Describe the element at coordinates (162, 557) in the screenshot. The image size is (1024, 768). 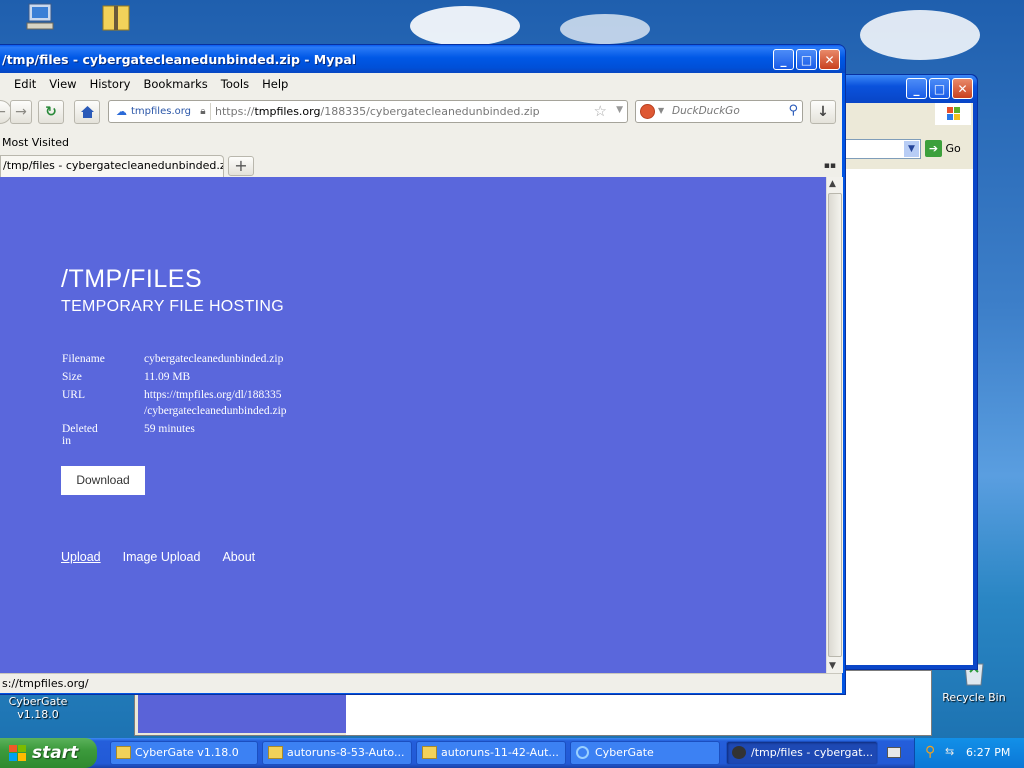
I see `image-upload-link: Image Upload` at that location.